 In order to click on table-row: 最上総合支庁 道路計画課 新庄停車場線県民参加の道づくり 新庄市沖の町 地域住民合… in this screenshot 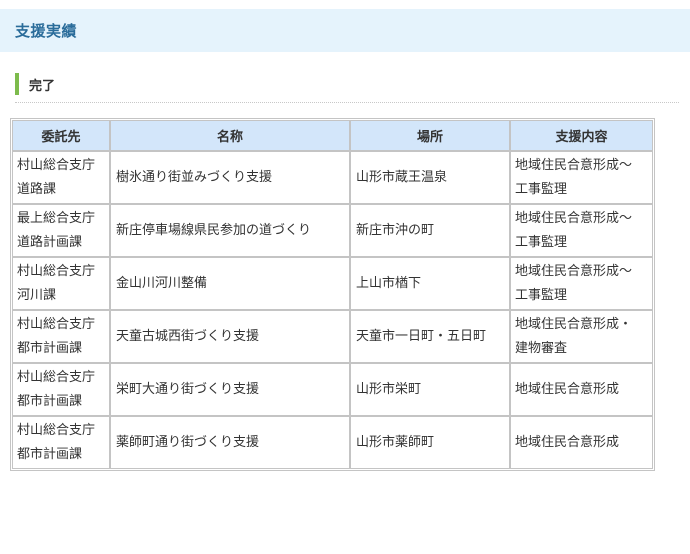, I will do `click(332, 230)`.